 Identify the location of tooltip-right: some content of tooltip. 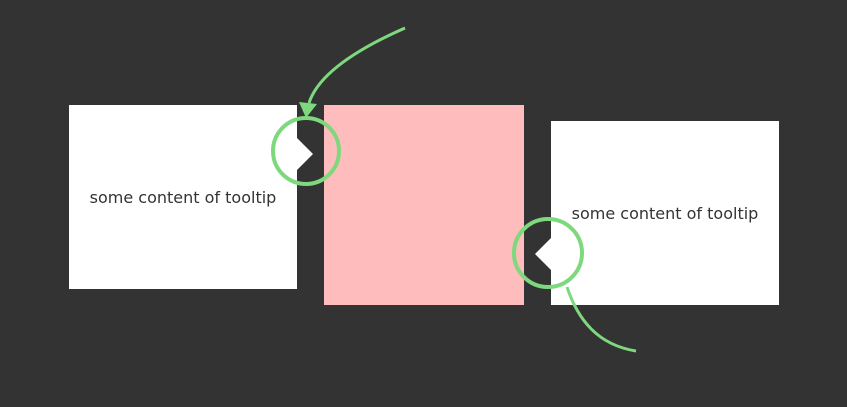
(665, 213).